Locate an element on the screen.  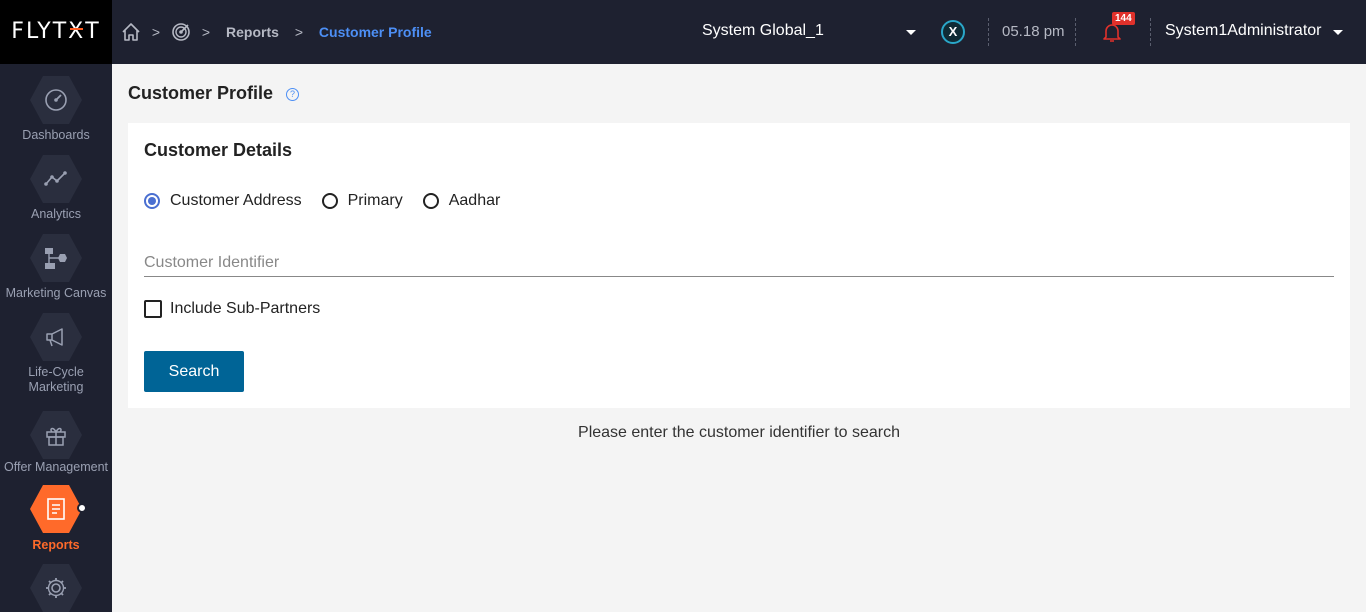
target-icon is located at coordinates (181, 32).